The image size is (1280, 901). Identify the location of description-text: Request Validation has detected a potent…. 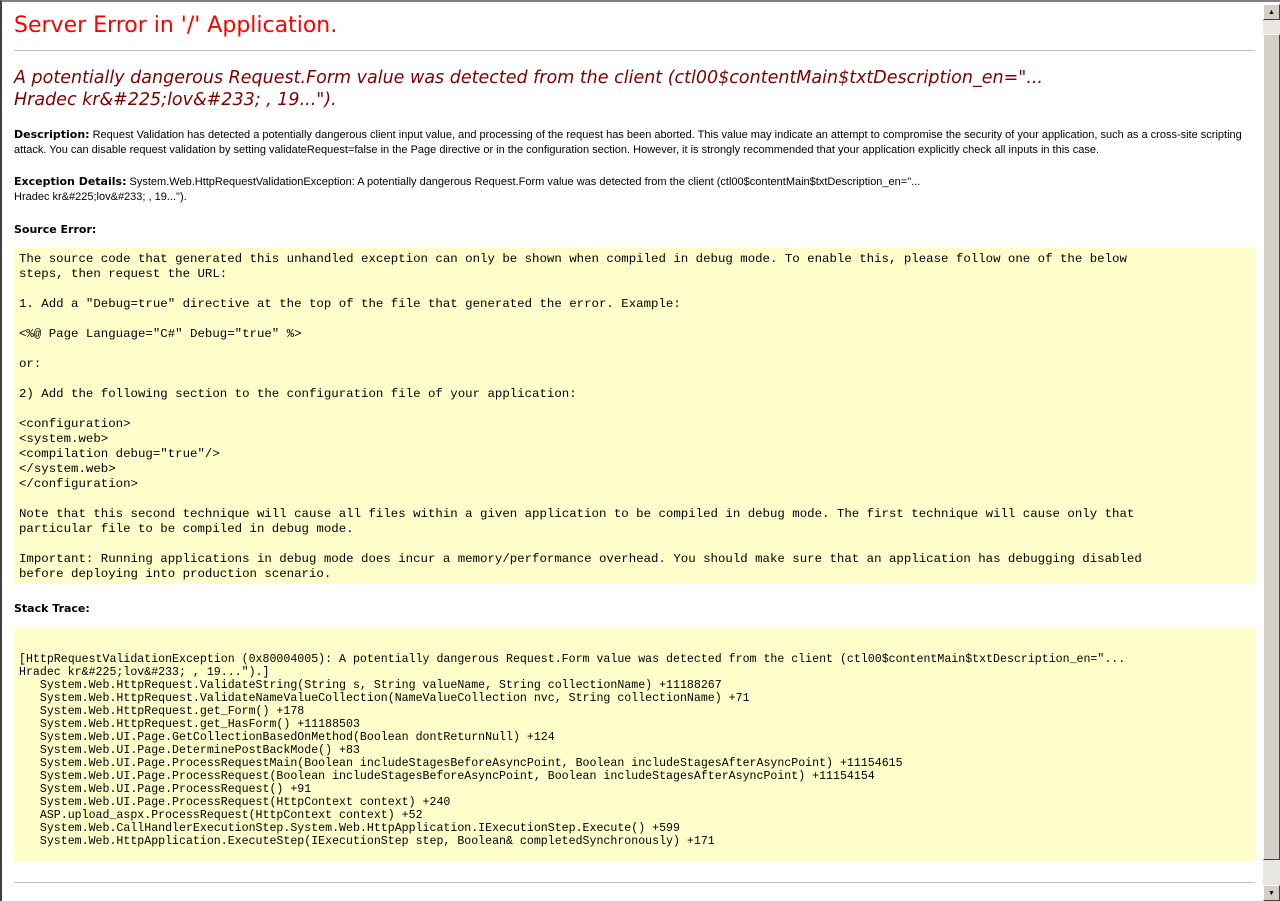
(628, 142).